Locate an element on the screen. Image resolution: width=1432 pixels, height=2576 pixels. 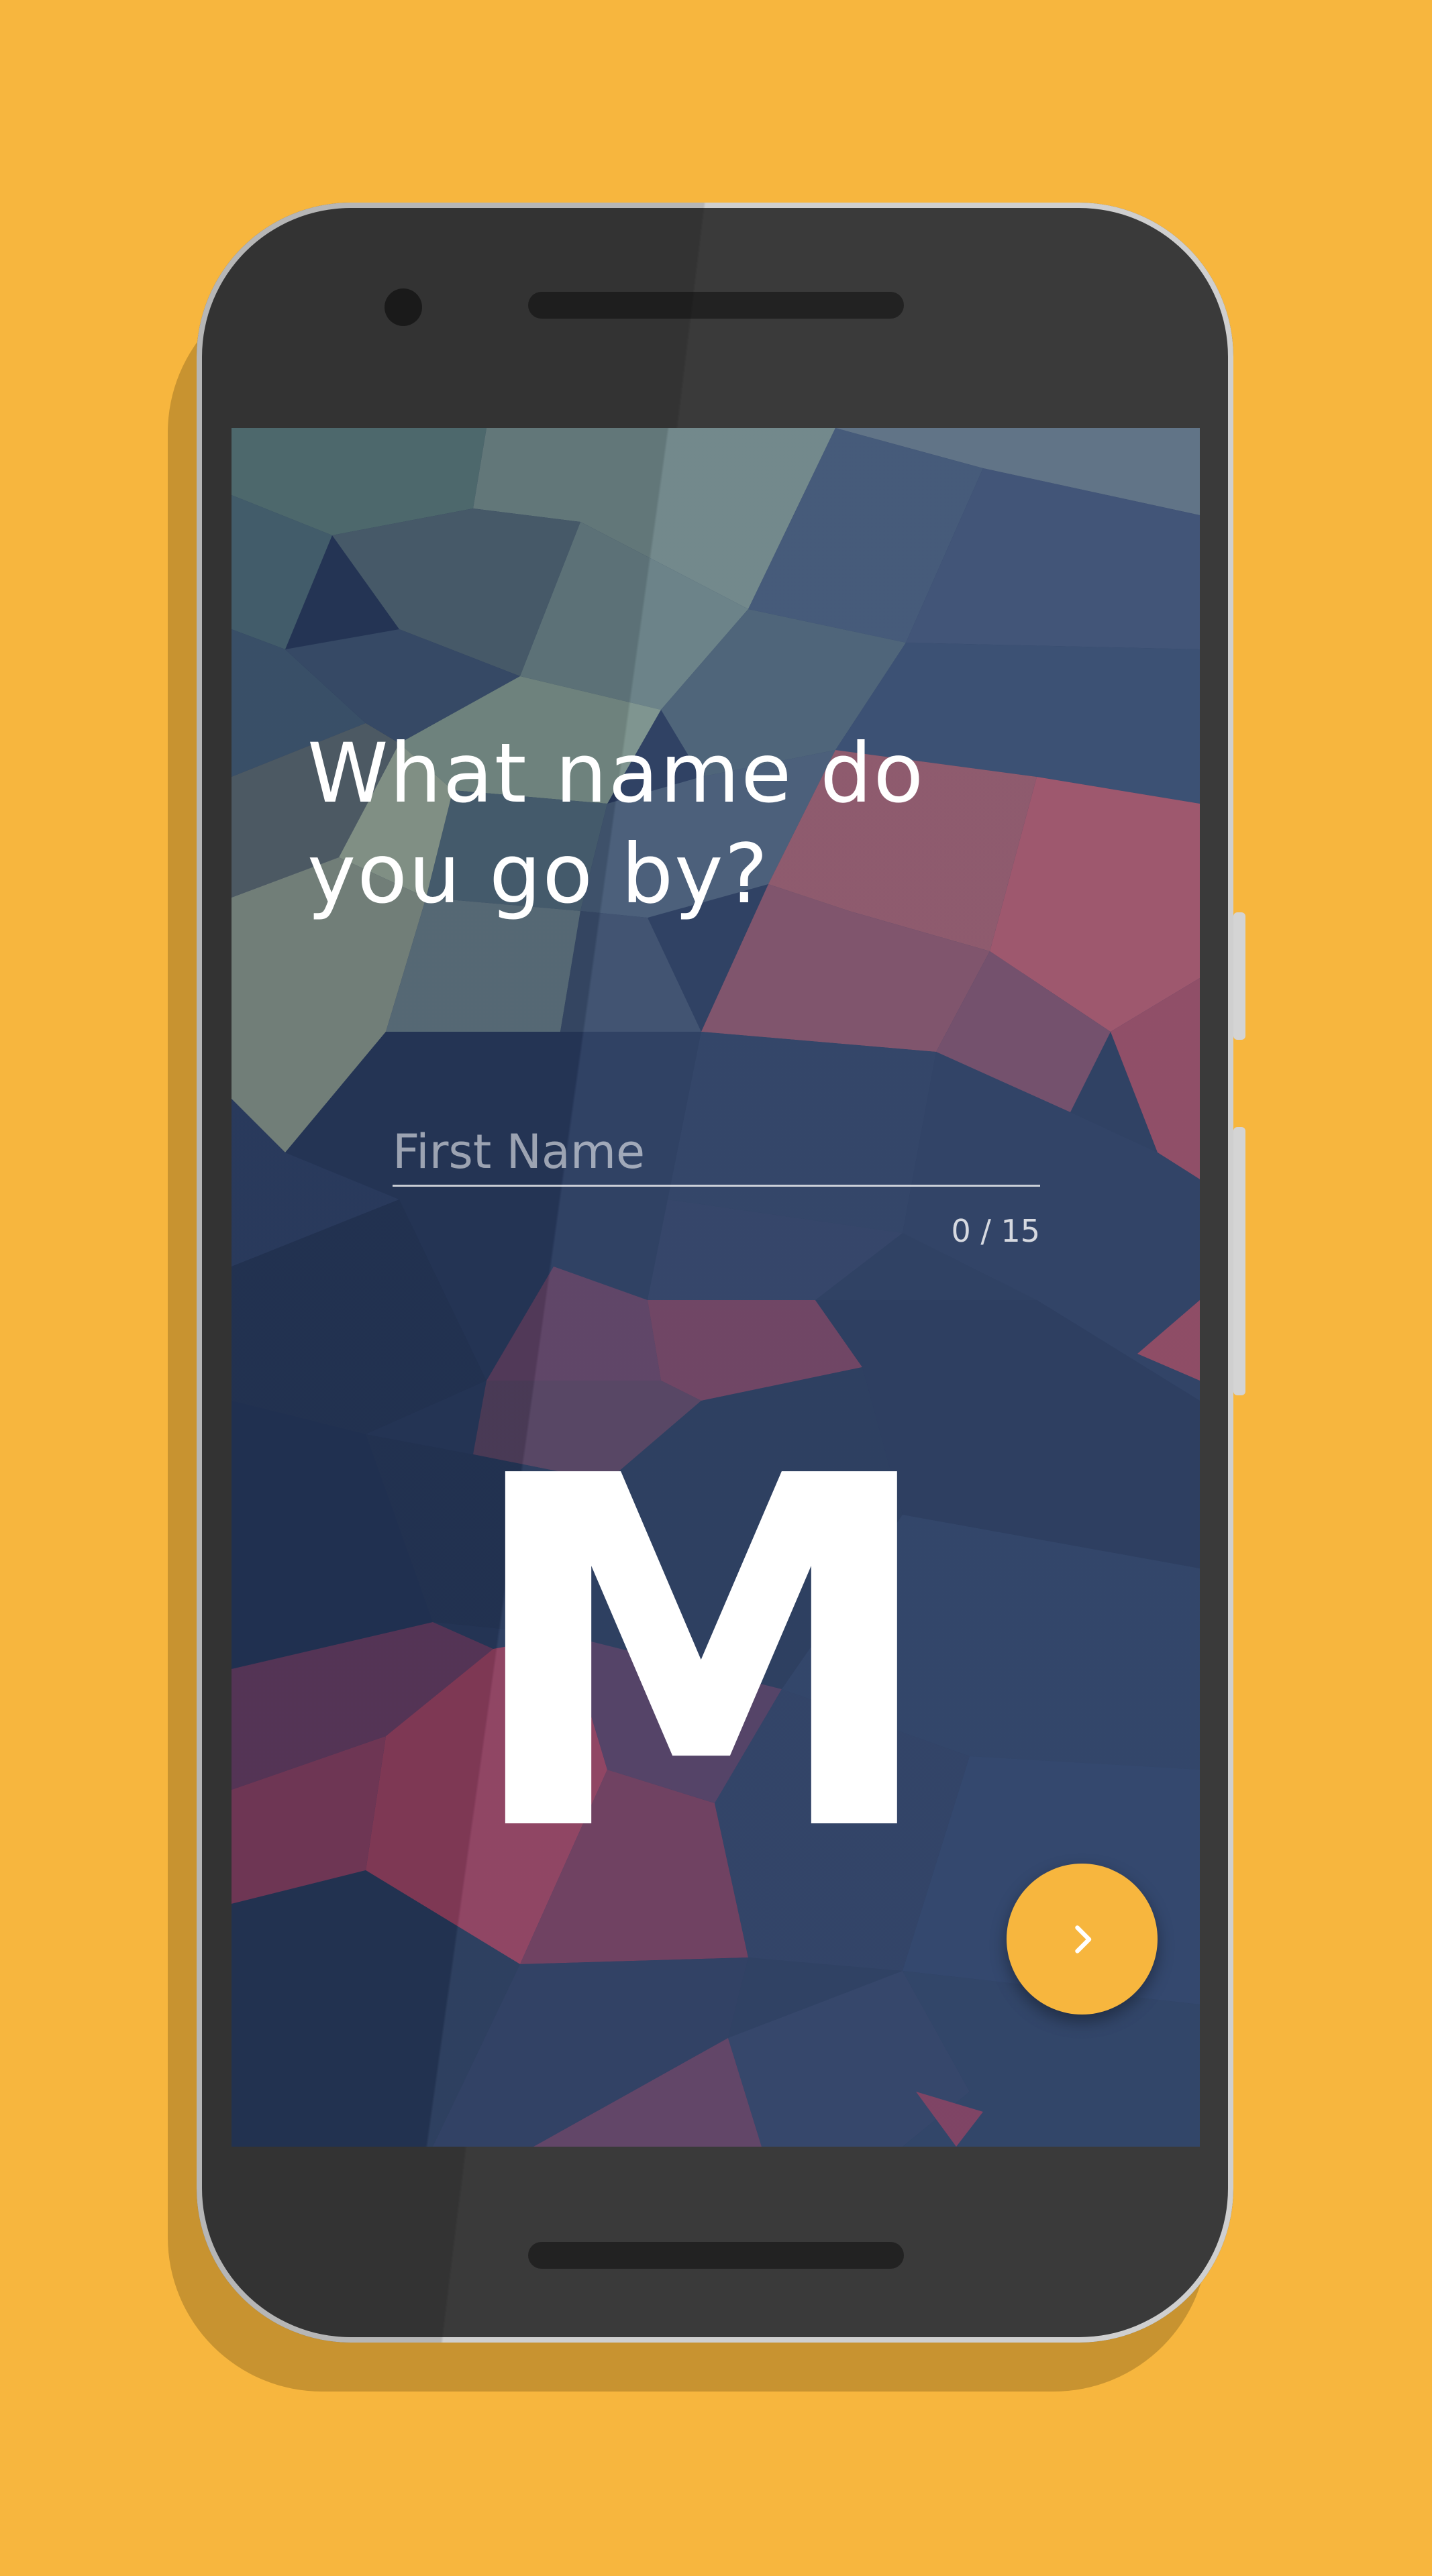
m-logo: M is located at coordinates (701, 1655).